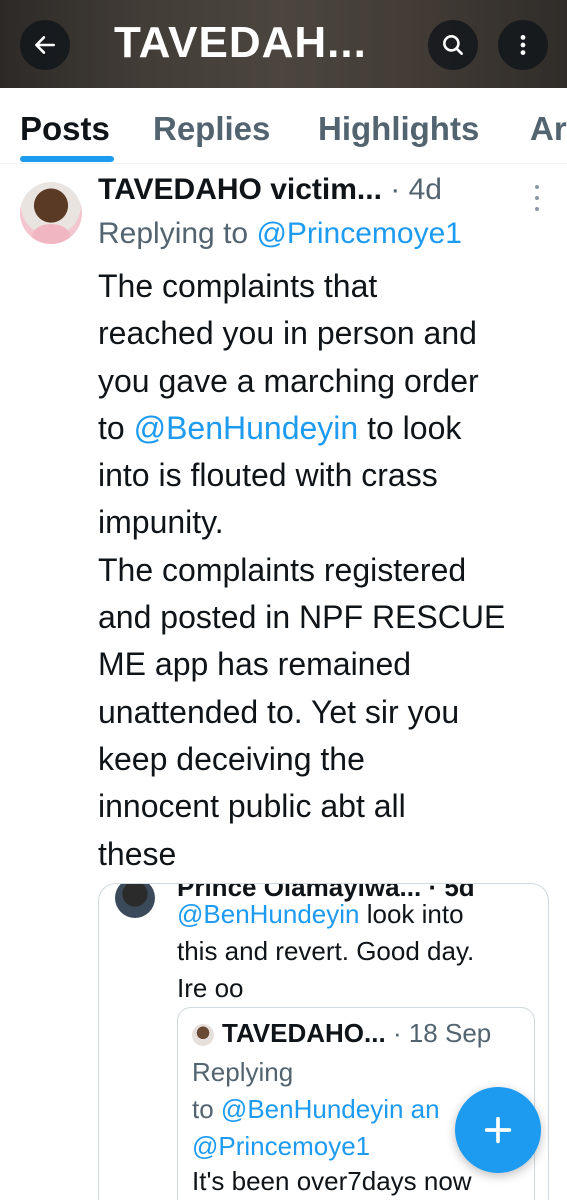 This screenshot has width=567, height=1200. Describe the element at coordinates (359, 233) in the screenshot. I see `replying-handle: @Princemoye1` at that location.